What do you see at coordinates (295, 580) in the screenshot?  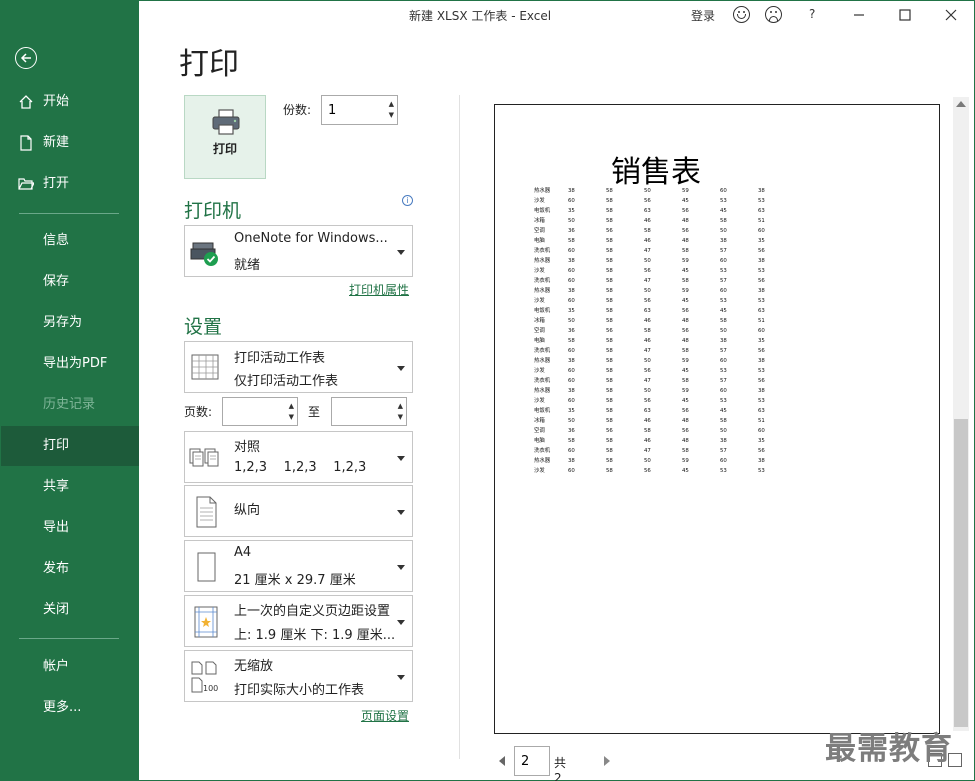 I see `paper-desc: 21 厘米 x 29.7 厘米` at bounding box center [295, 580].